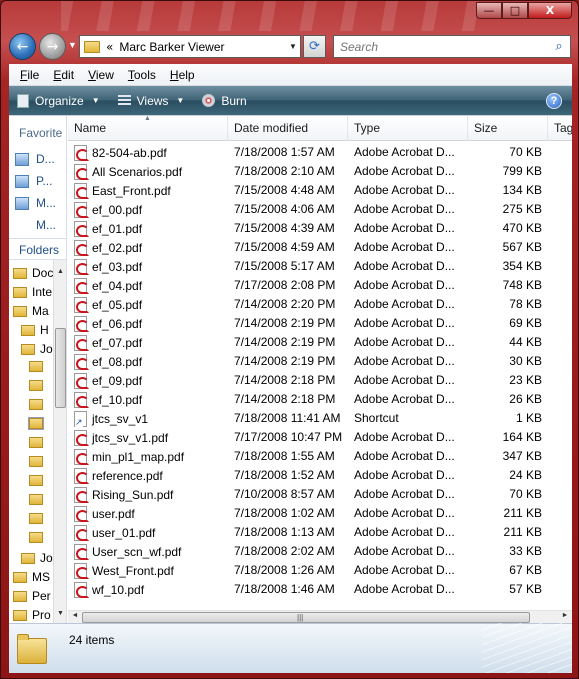  What do you see at coordinates (60, 368) in the screenshot?
I see `scroll-thumb` at bounding box center [60, 368].